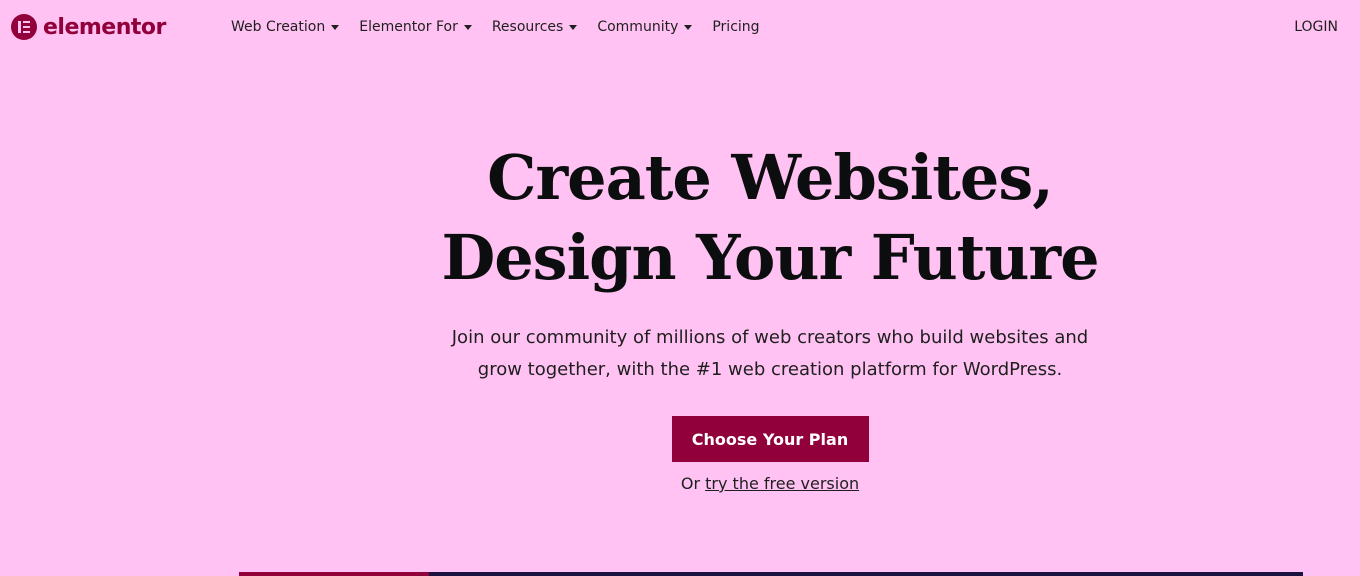 The width and height of the screenshot is (1360, 576). What do you see at coordinates (408, 27) in the screenshot?
I see `menu-item-label: Elementor For` at bounding box center [408, 27].